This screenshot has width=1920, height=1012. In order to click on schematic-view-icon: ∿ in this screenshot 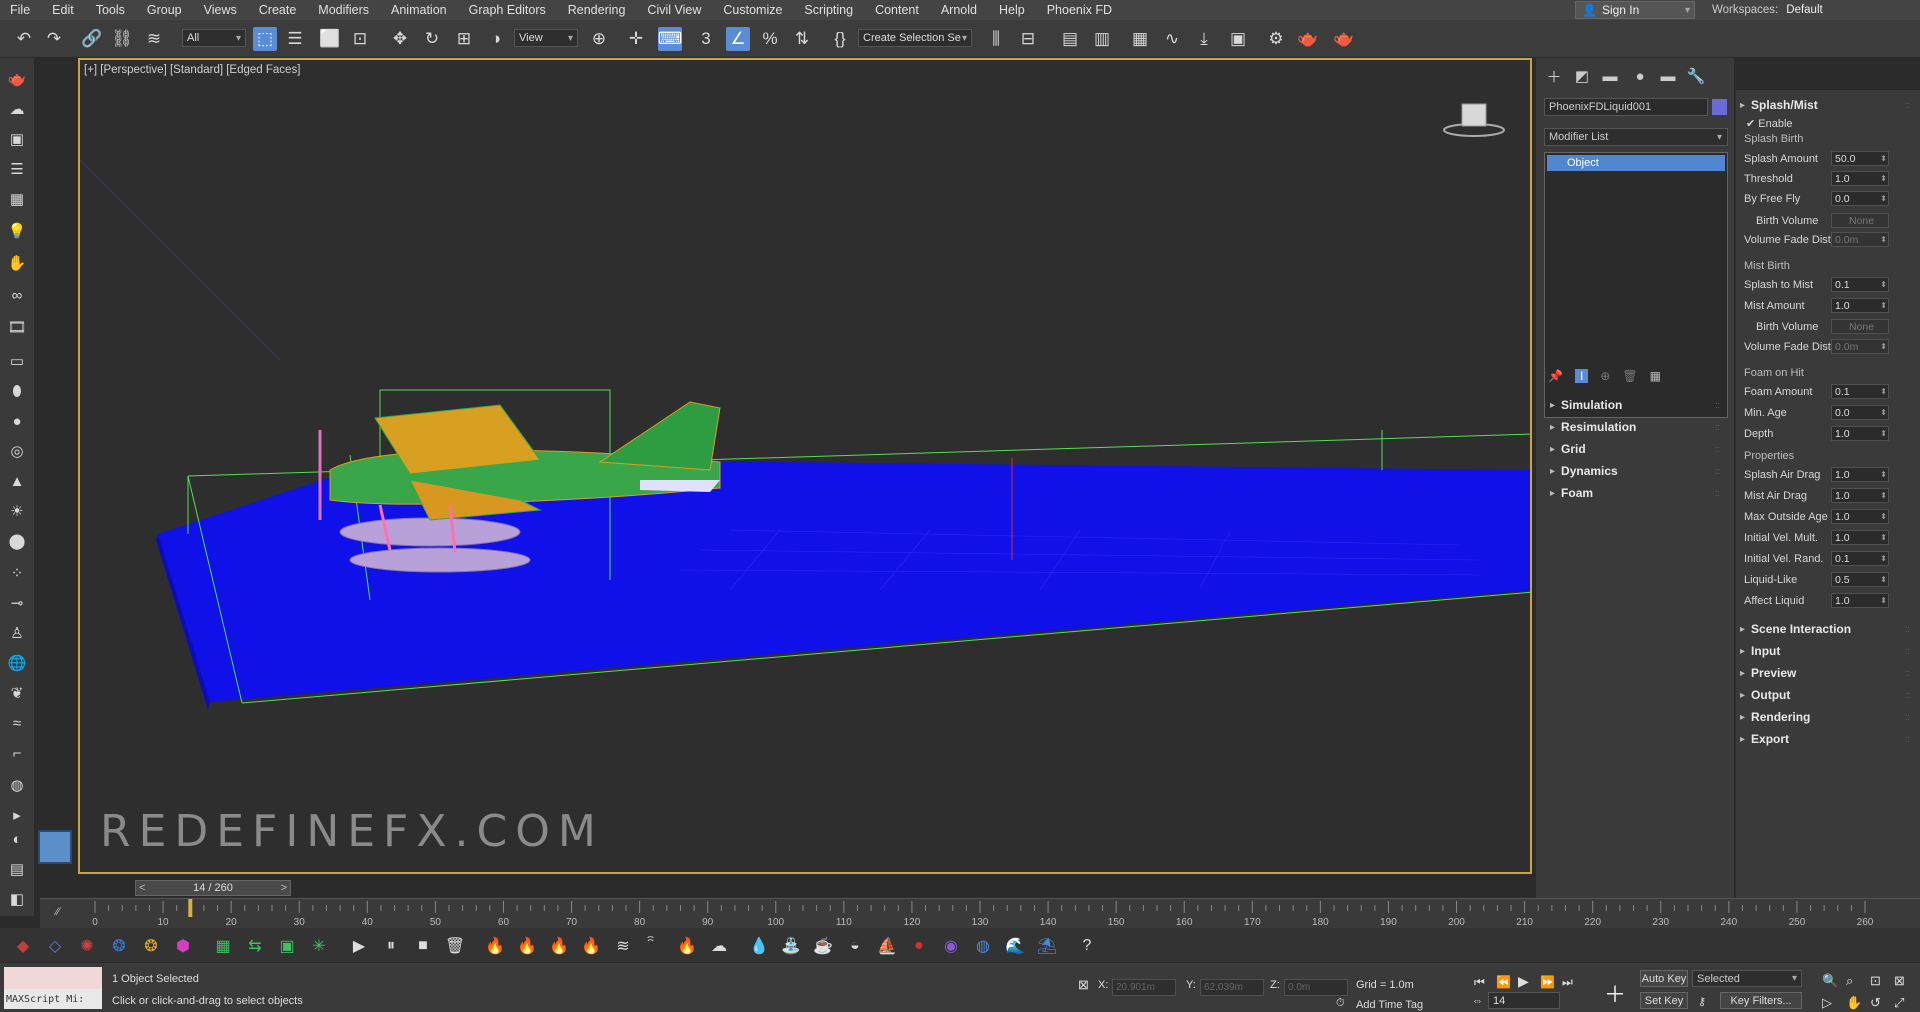, I will do `click(1172, 39)`.